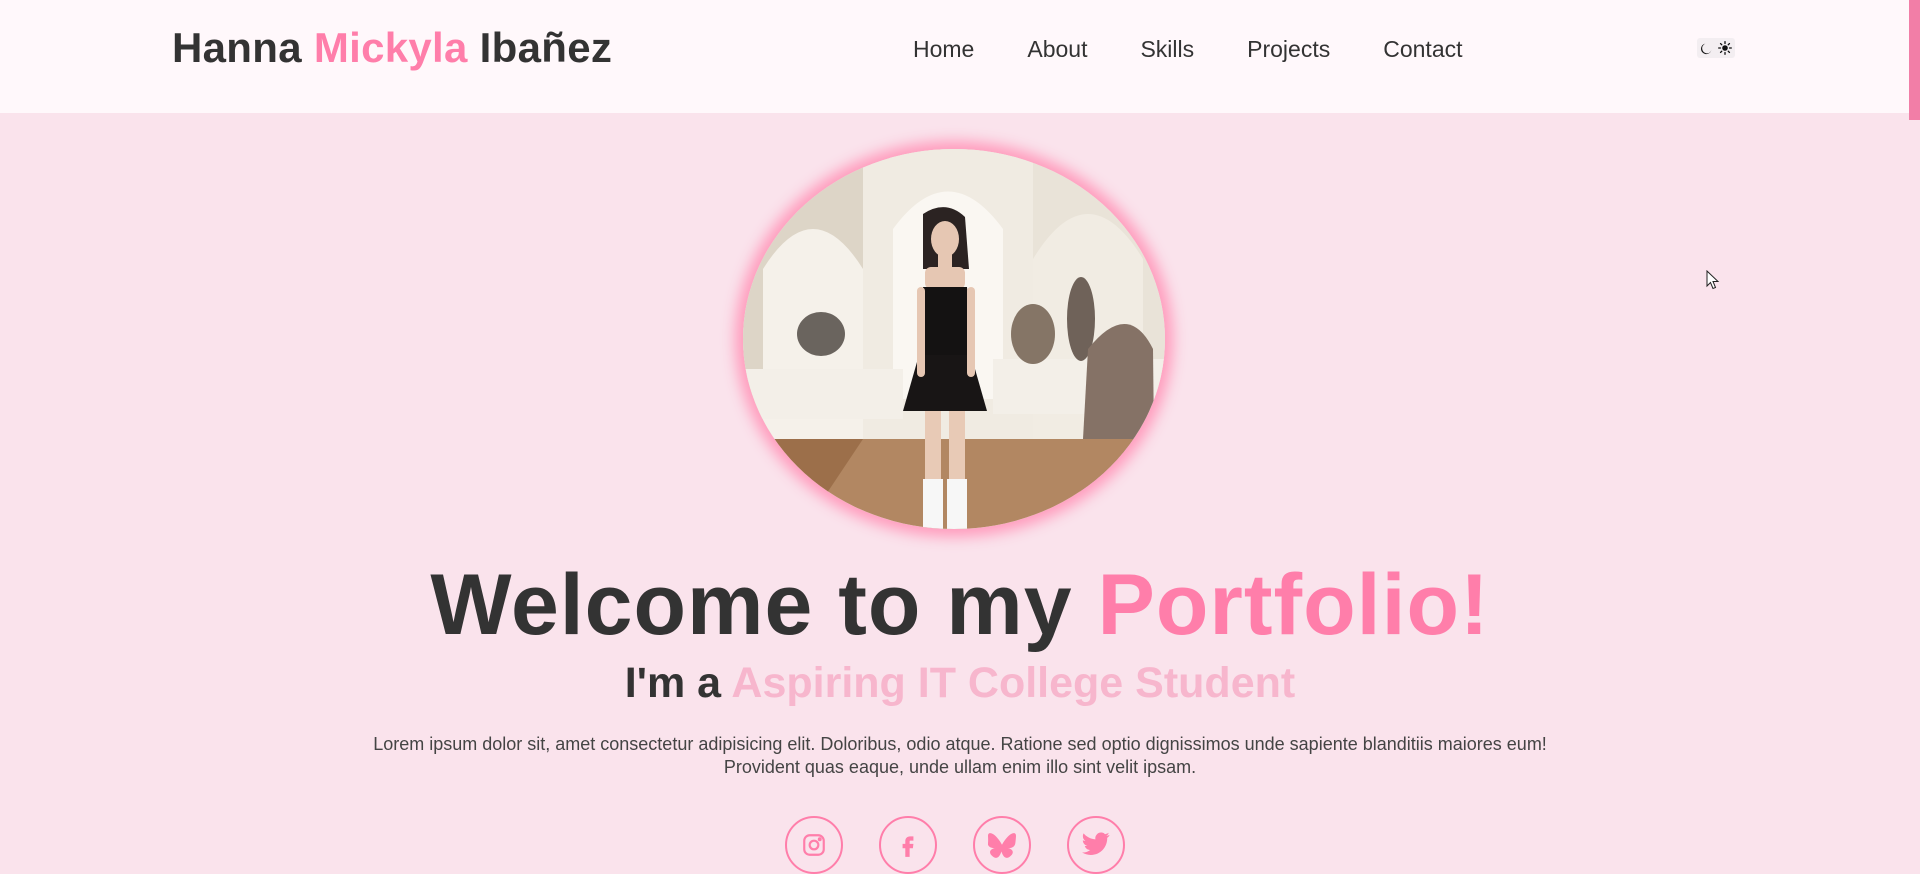 The image size is (1920, 874). I want to click on main-nav: Home About Skills Projects Contact, so click(1188, 49).